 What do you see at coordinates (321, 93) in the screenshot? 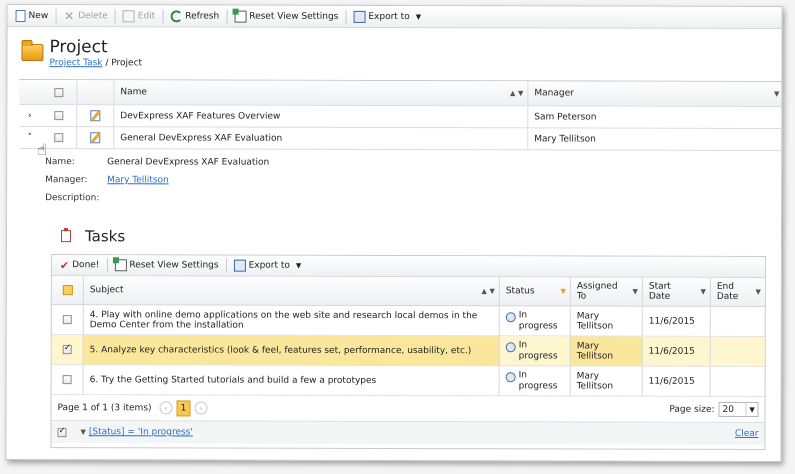
I see `column-header-name: Name ▲ ▼` at bounding box center [321, 93].